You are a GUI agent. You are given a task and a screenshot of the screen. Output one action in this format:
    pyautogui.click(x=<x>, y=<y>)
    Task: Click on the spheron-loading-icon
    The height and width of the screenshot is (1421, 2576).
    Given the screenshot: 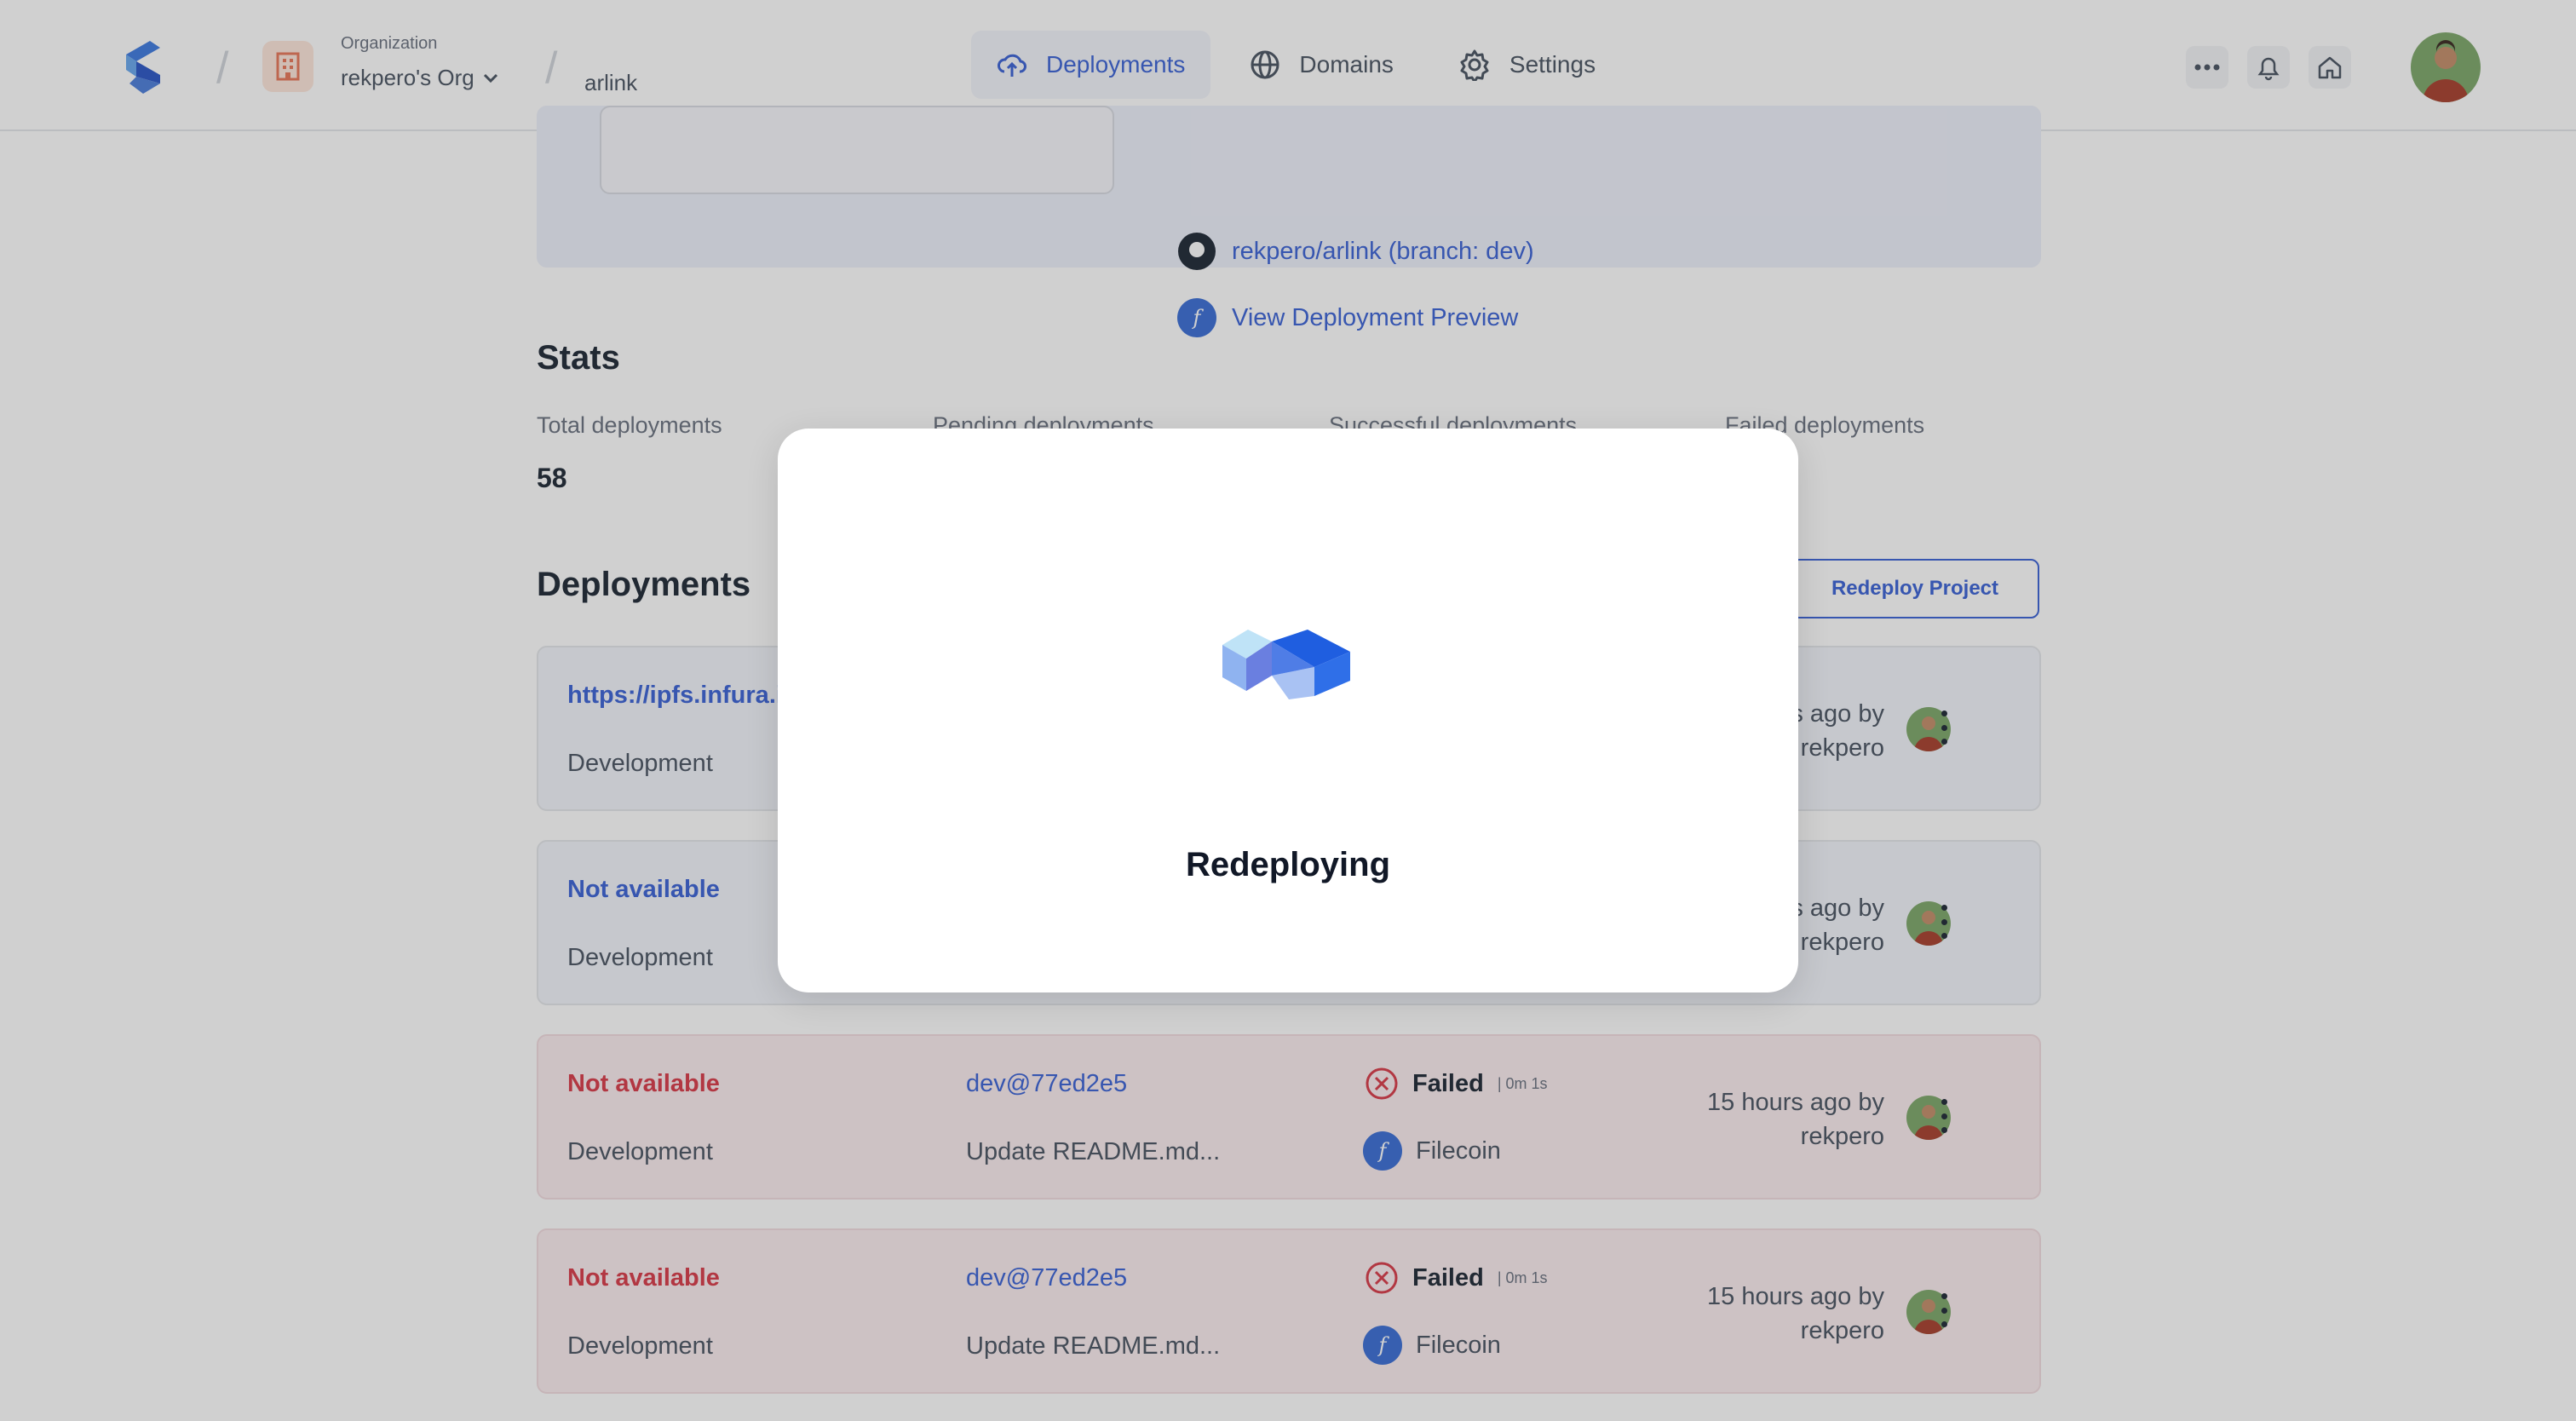 What is the action you would take?
    pyautogui.click(x=1286, y=664)
    